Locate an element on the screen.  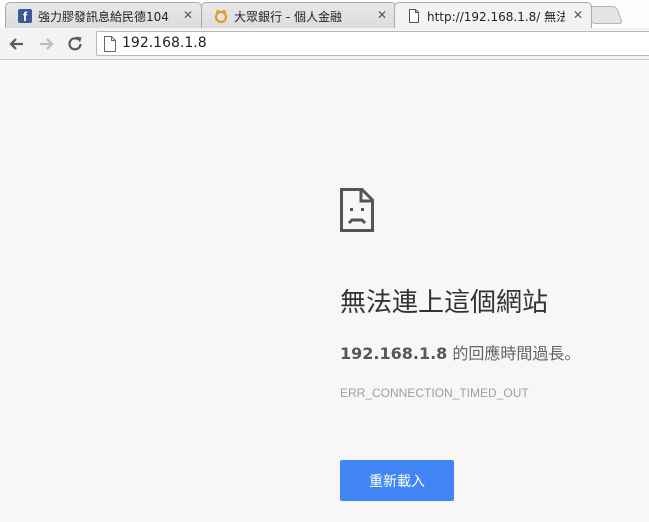
error-host: 192.168.1.8 is located at coordinates (394, 353).